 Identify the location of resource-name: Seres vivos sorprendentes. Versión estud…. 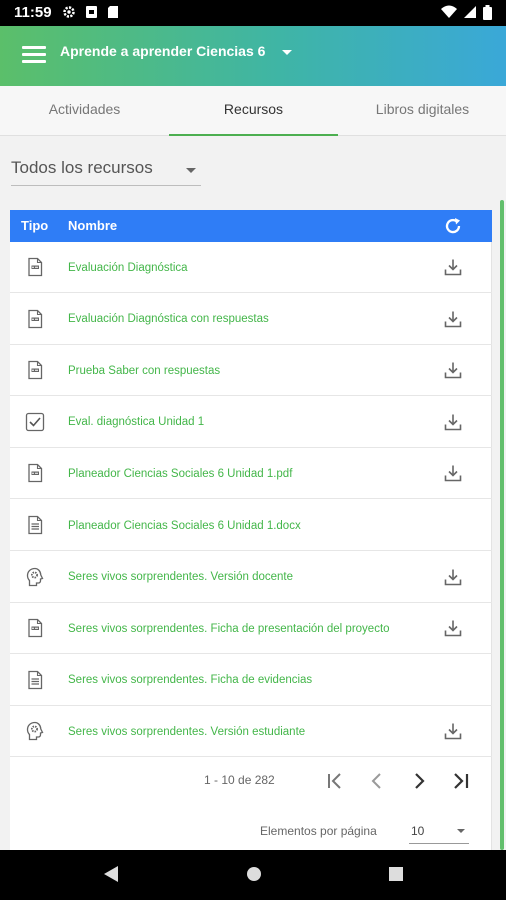
(238, 731).